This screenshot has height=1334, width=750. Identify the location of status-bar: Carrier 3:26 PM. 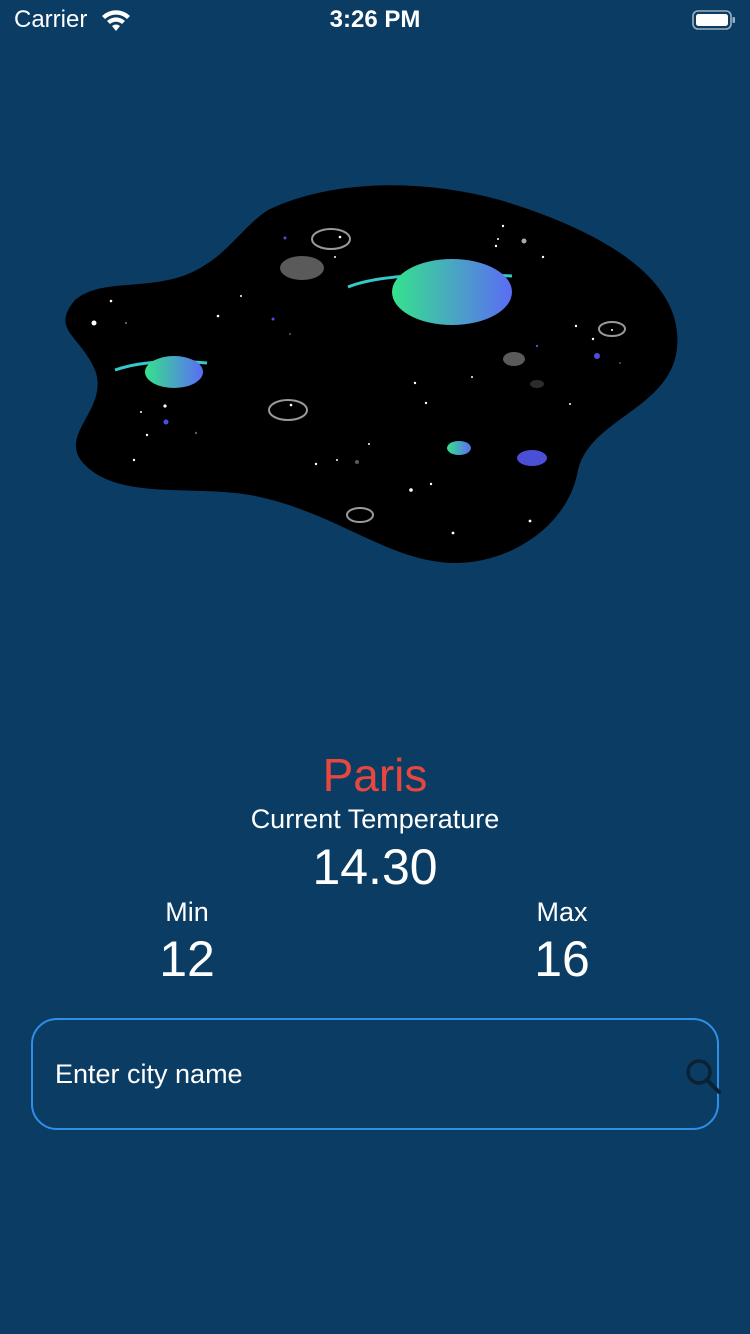
(375, 20).